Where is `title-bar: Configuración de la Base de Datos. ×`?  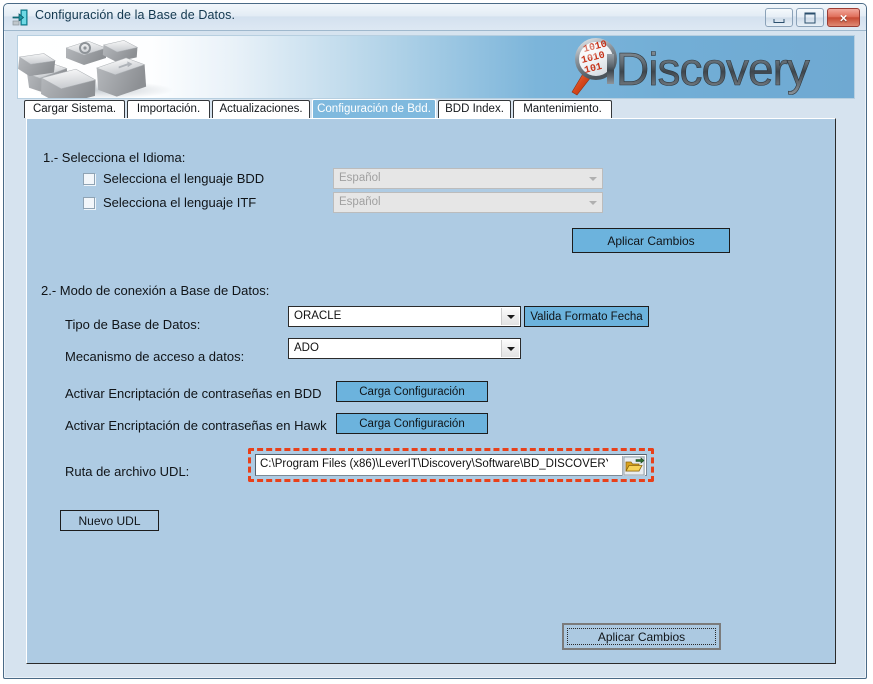
title-bar: Configuración de la Base de Datos. × is located at coordinates (435, 17).